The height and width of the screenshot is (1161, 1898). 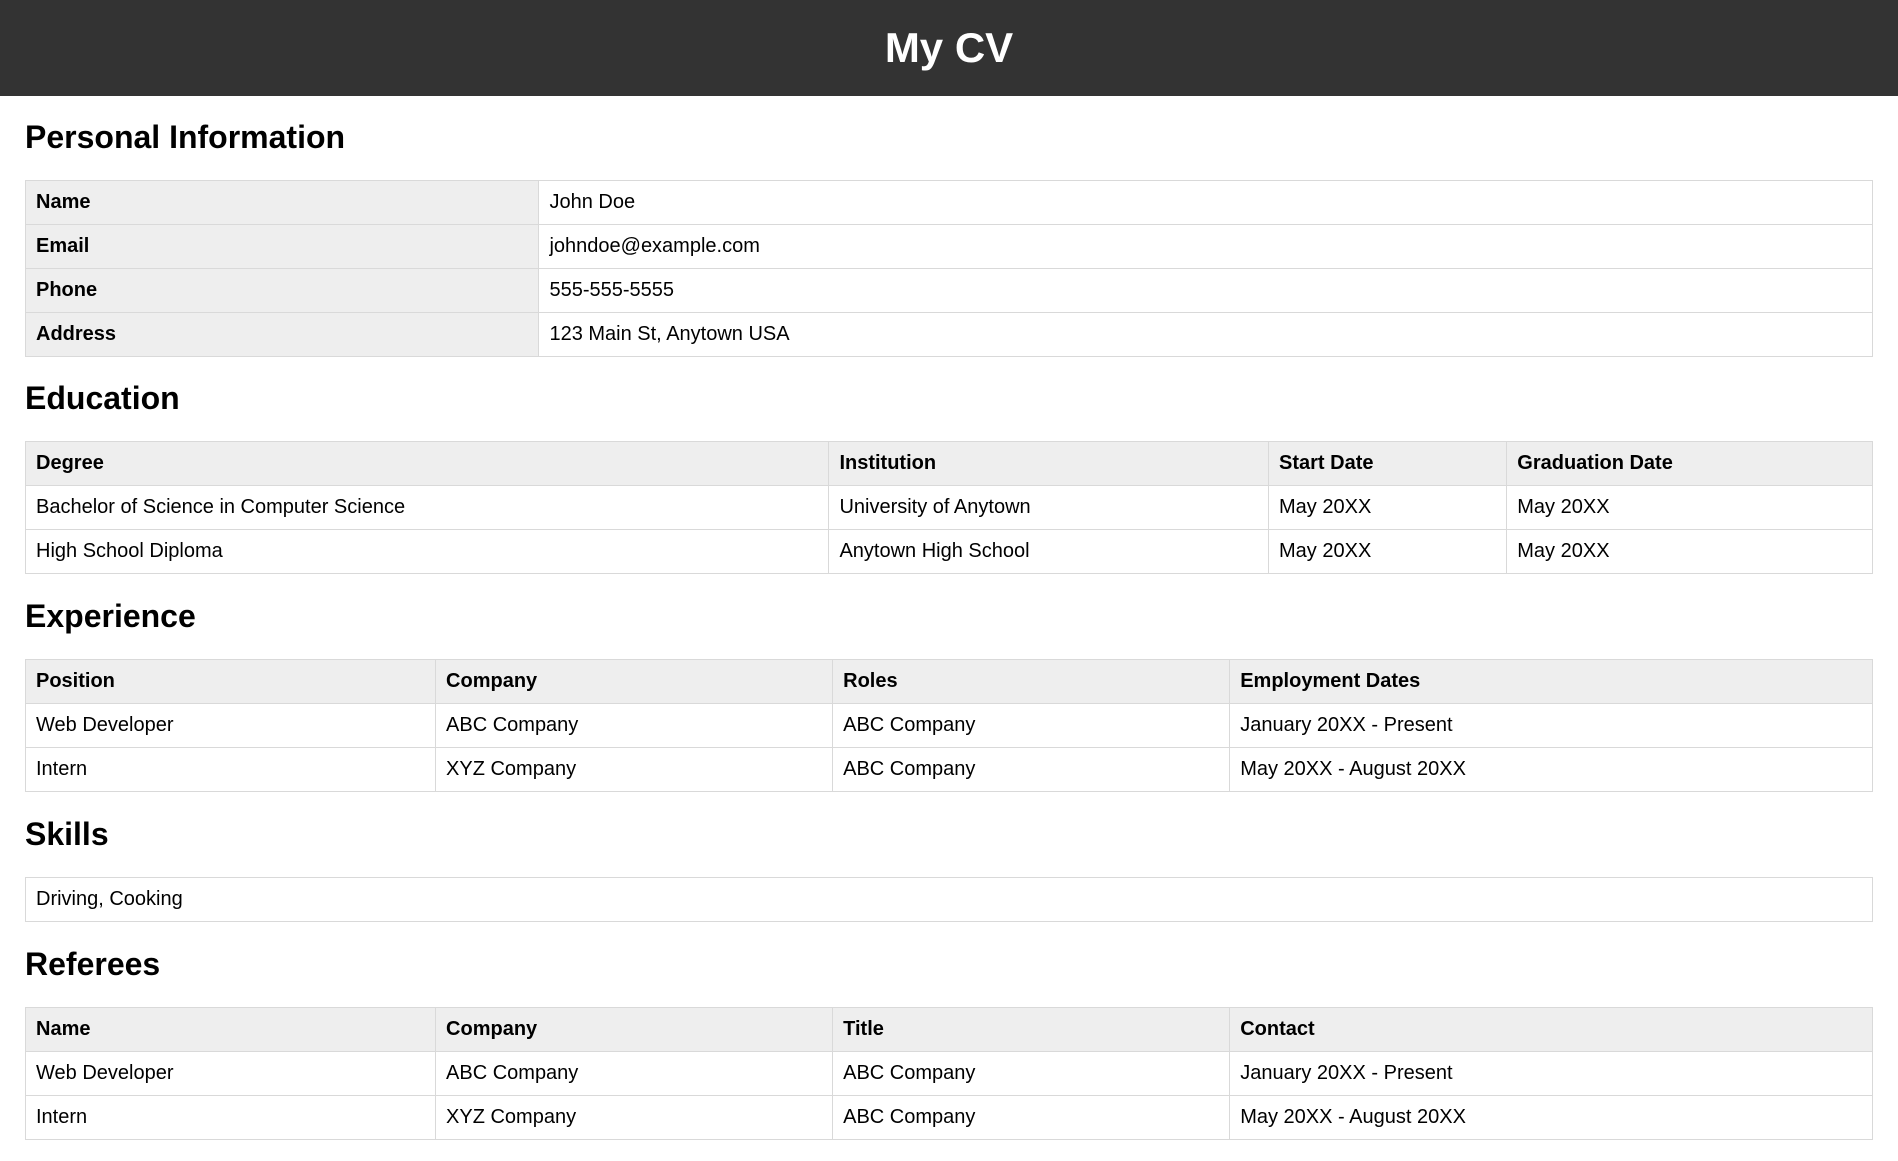 What do you see at coordinates (1205, 246) in the screenshot?
I see `email-value: johndoe@example.com` at bounding box center [1205, 246].